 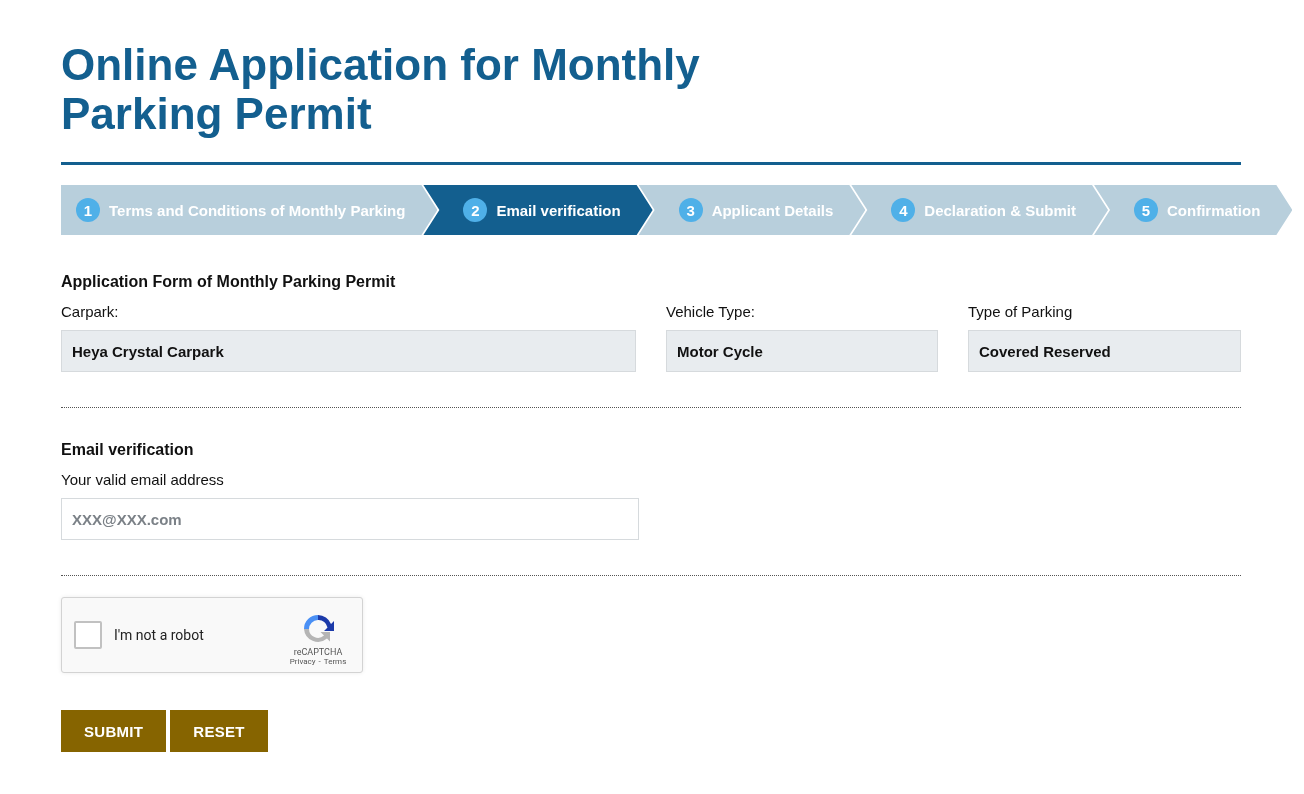 I want to click on captcha-checkbox, so click(x=88, y=635).